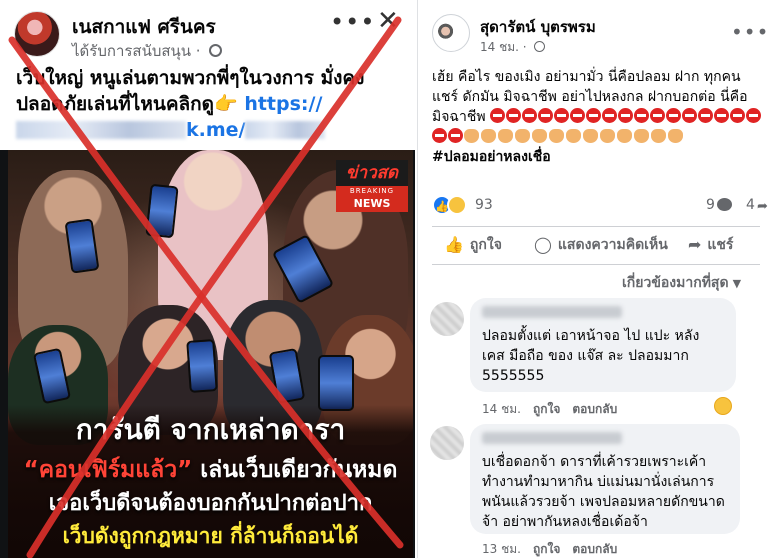 Image resolution: width=771 pixels, height=558 pixels. What do you see at coordinates (101, 130) in the screenshot?
I see `ad-link-redacted` at bounding box center [101, 130].